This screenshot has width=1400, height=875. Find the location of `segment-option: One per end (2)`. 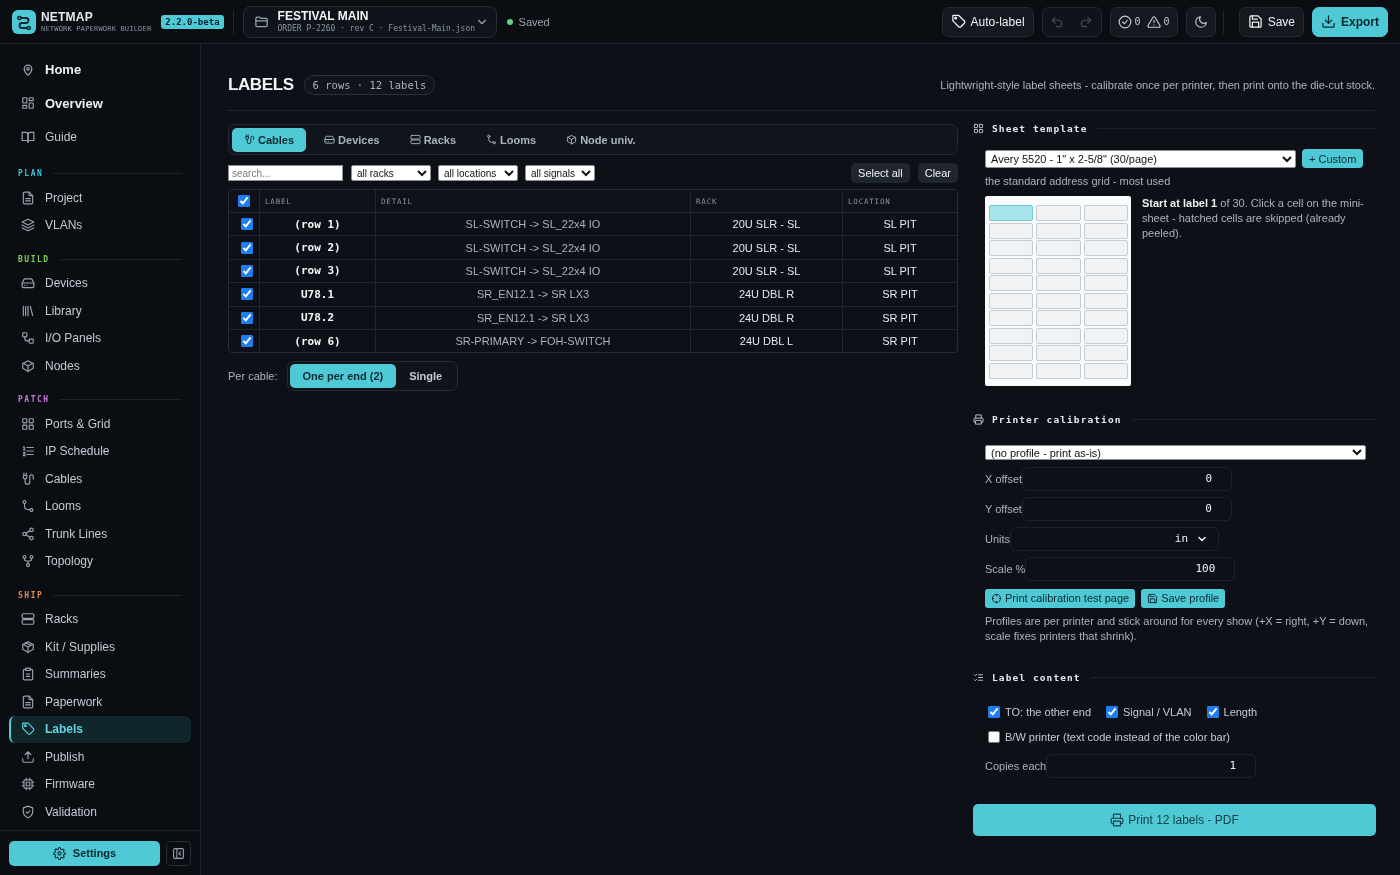

segment-option: One per end (2) is located at coordinates (343, 376).